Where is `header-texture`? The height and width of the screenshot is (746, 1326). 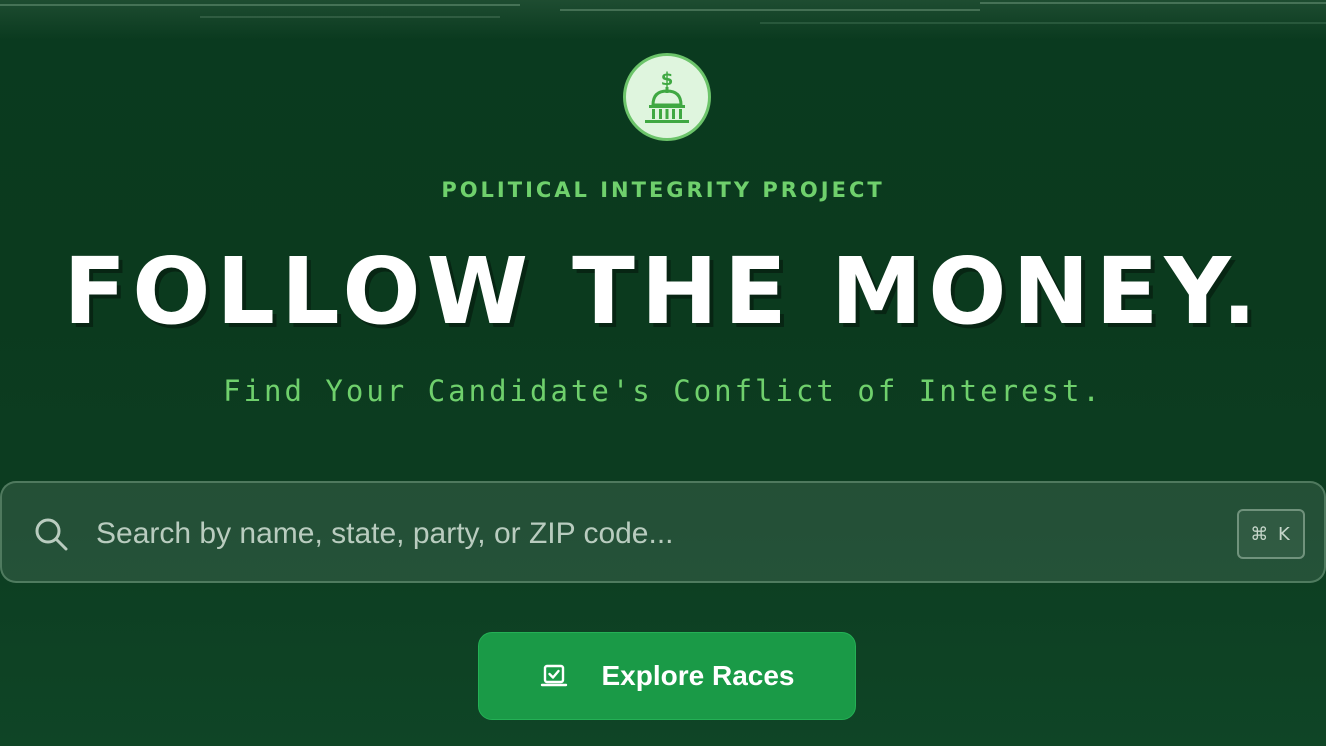 header-texture is located at coordinates (663, 20).